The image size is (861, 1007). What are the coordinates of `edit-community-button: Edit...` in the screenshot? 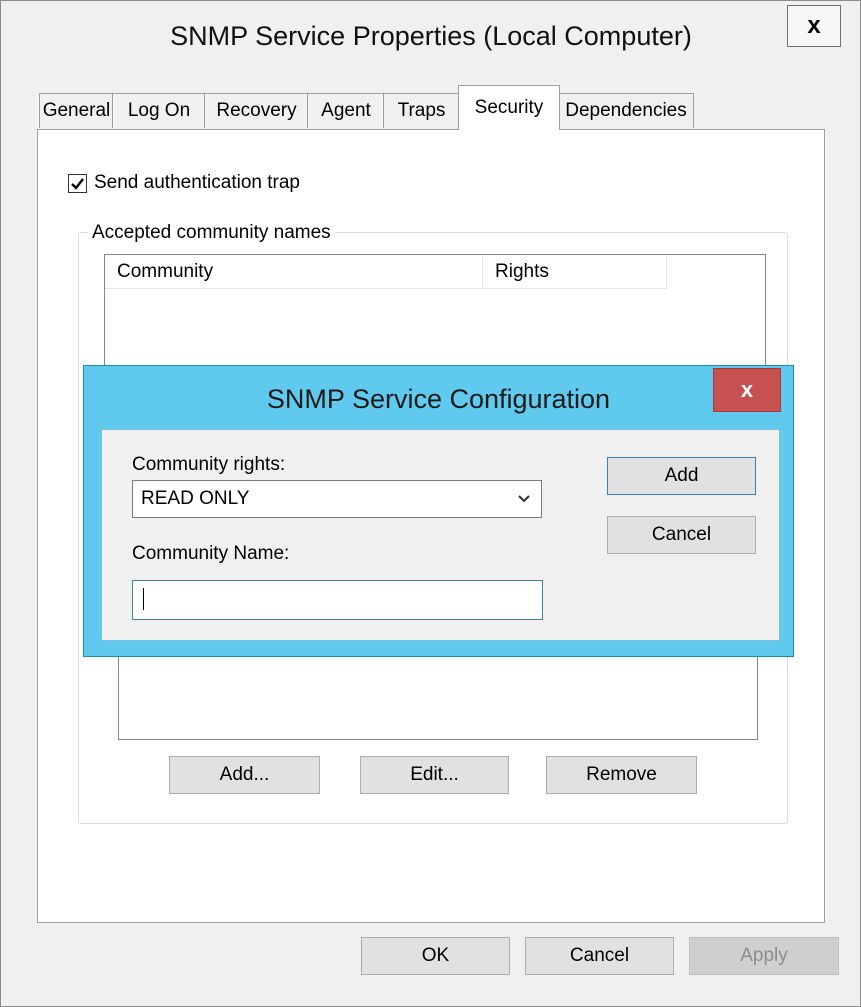 It's located at (434, 775).